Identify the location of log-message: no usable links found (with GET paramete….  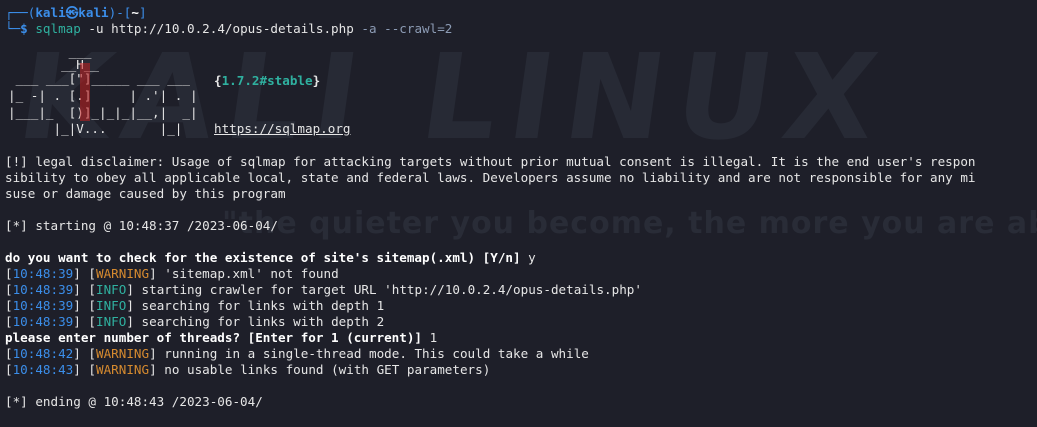
(323, 369).